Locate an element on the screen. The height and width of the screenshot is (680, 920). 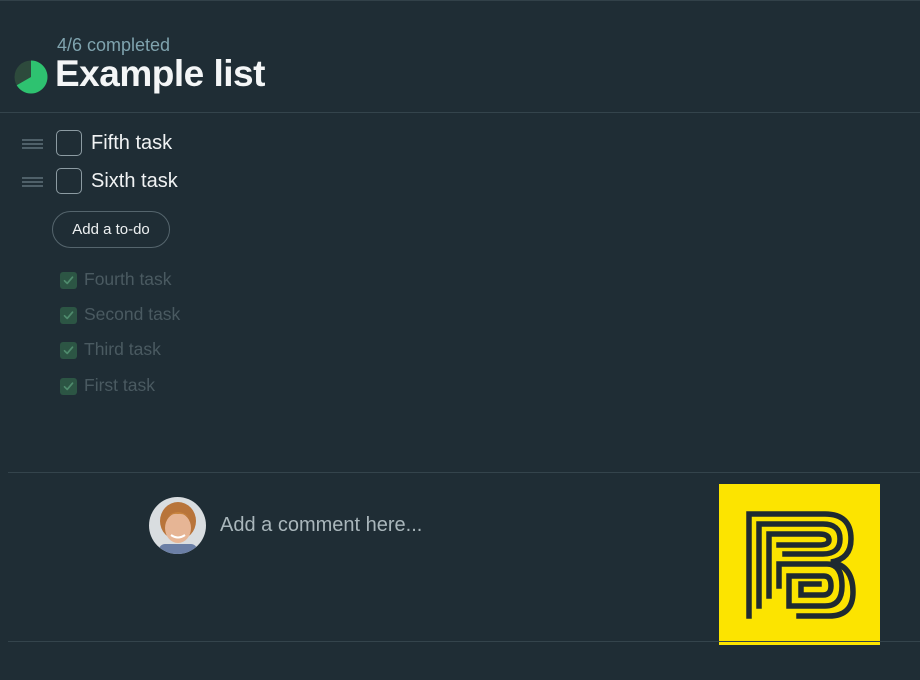
comment-input is located at coordinates (414, 525).